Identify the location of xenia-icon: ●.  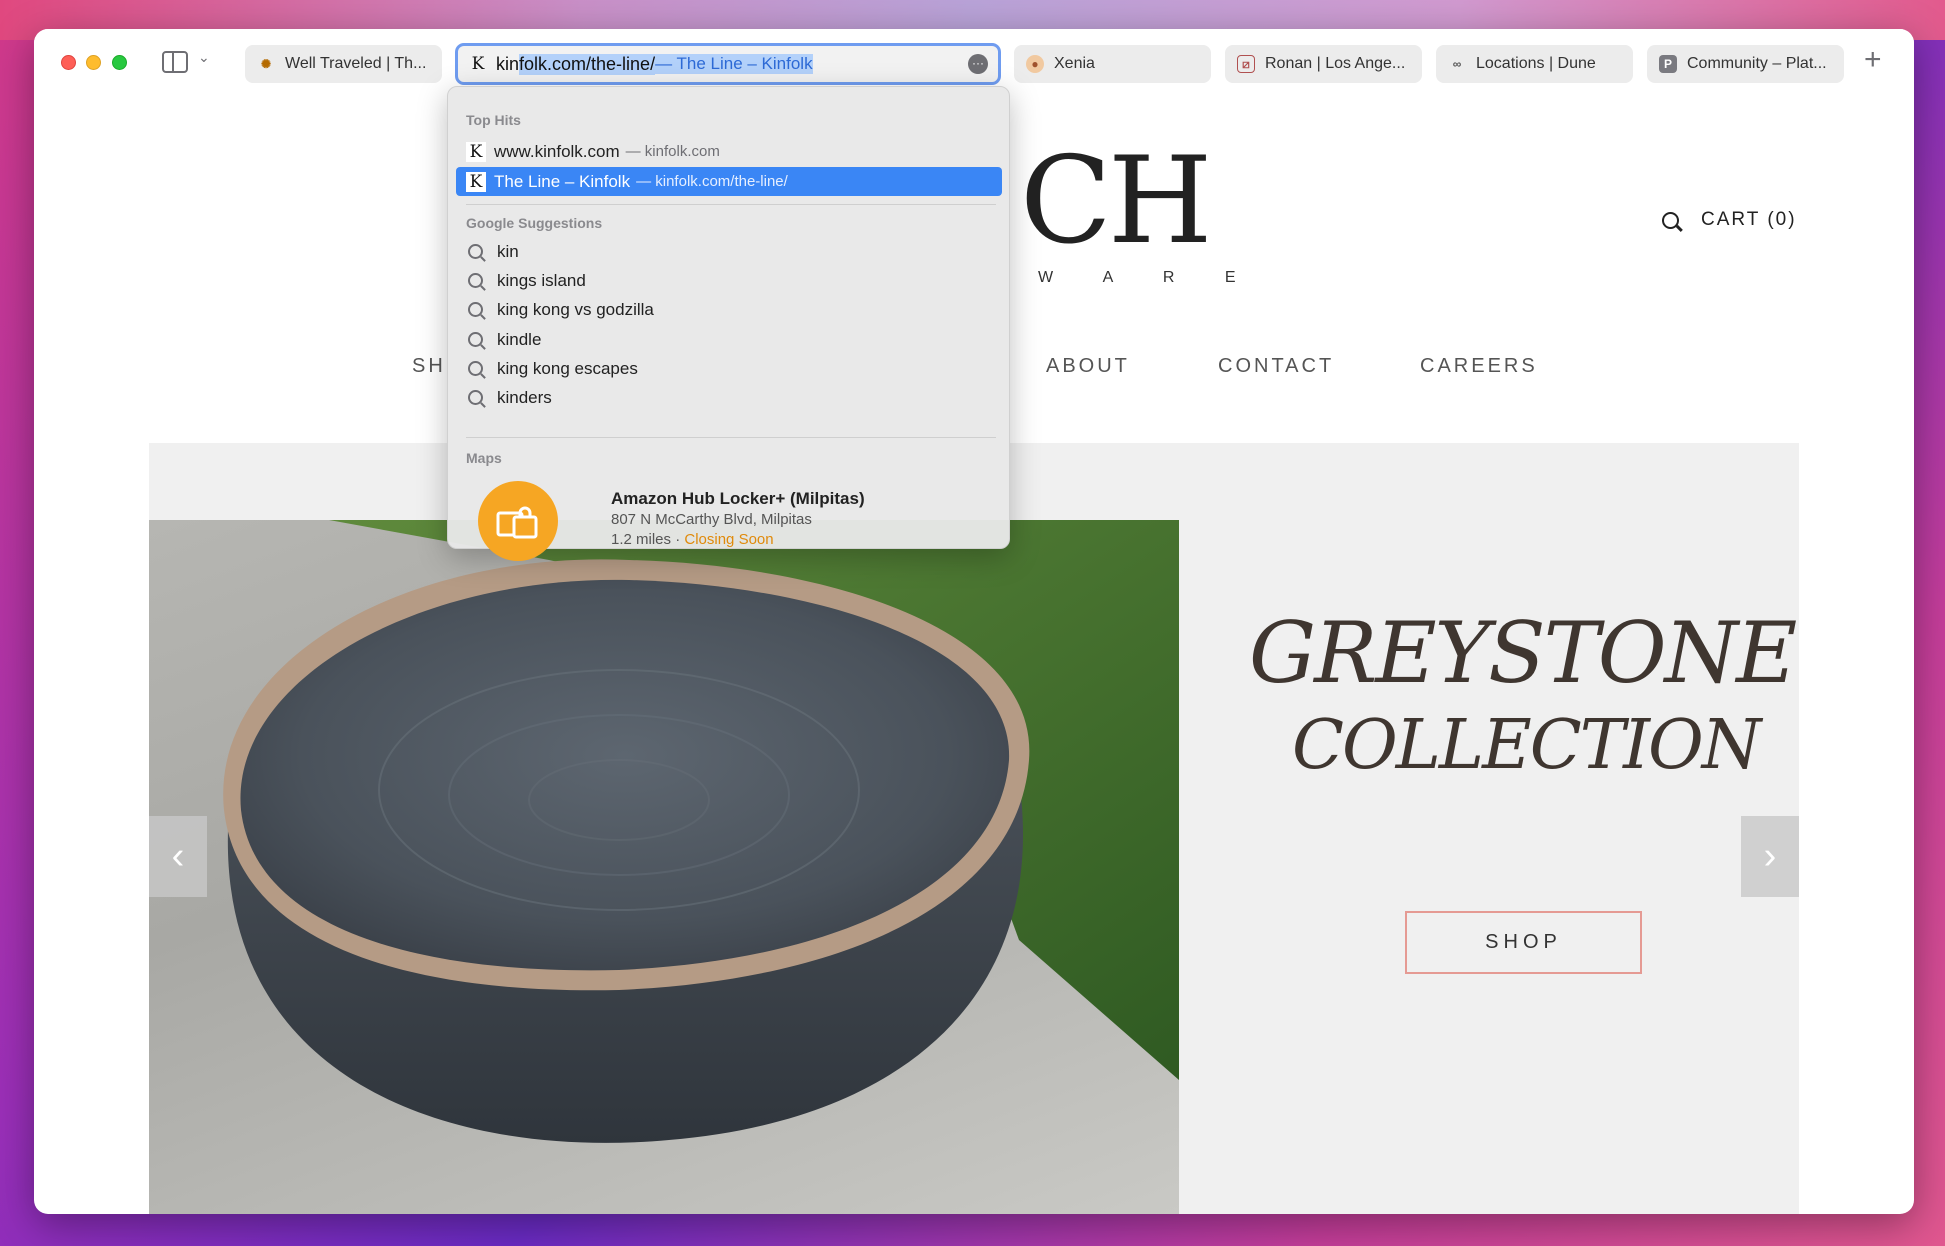
(1035, 64).